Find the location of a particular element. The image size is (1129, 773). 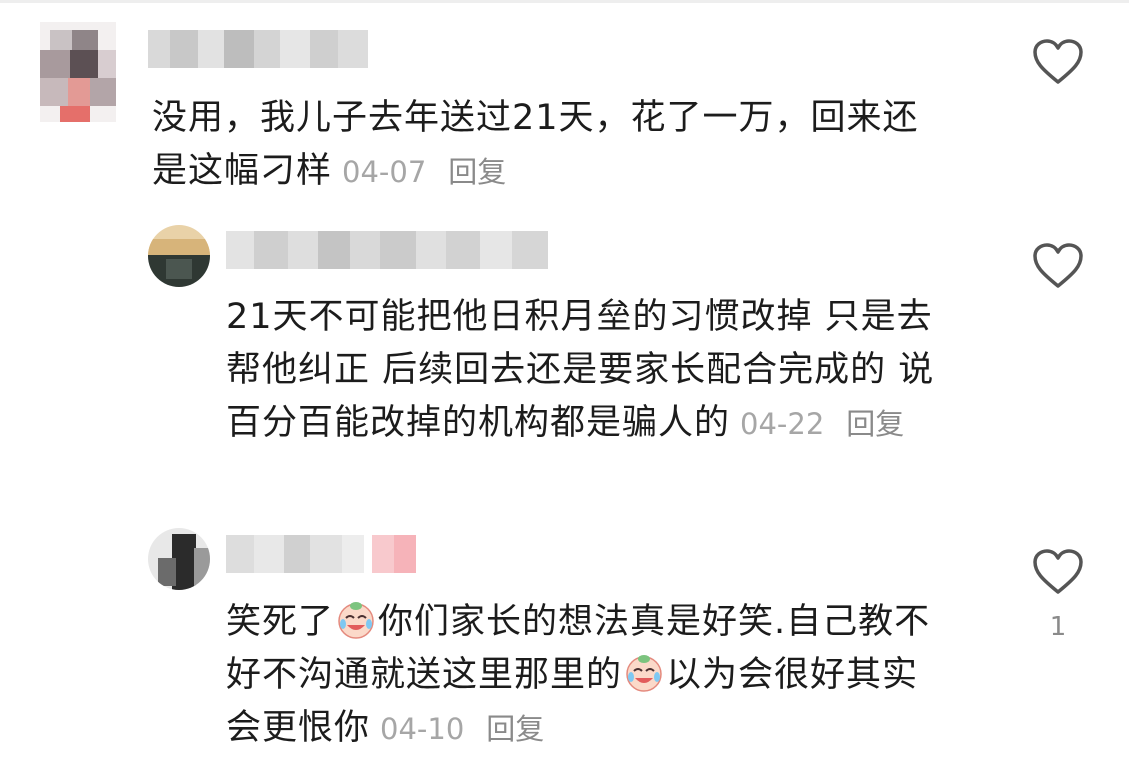

like-count: 1 is located at coordinates (1058, 627).